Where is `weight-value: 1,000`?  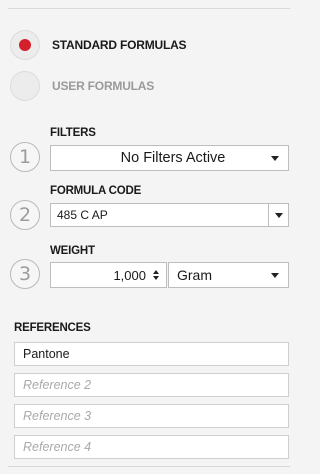 weight-value: 1,000 is located at coordinates (129, 275).